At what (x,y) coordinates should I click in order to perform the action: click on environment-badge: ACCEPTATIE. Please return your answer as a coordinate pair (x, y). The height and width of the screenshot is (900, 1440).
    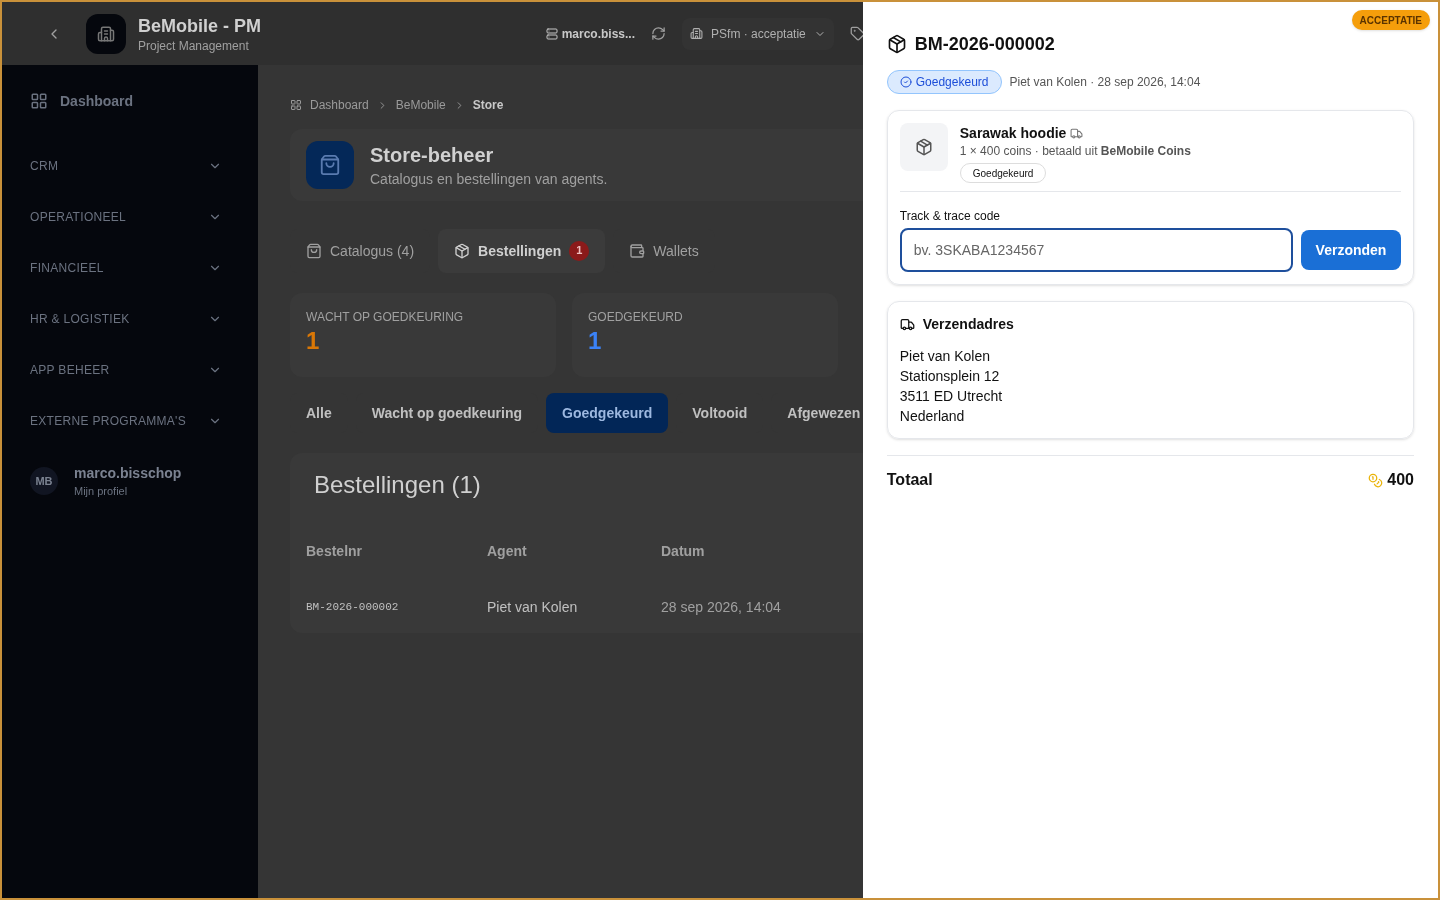
    Looking at the image, I should click on (1390, 20).